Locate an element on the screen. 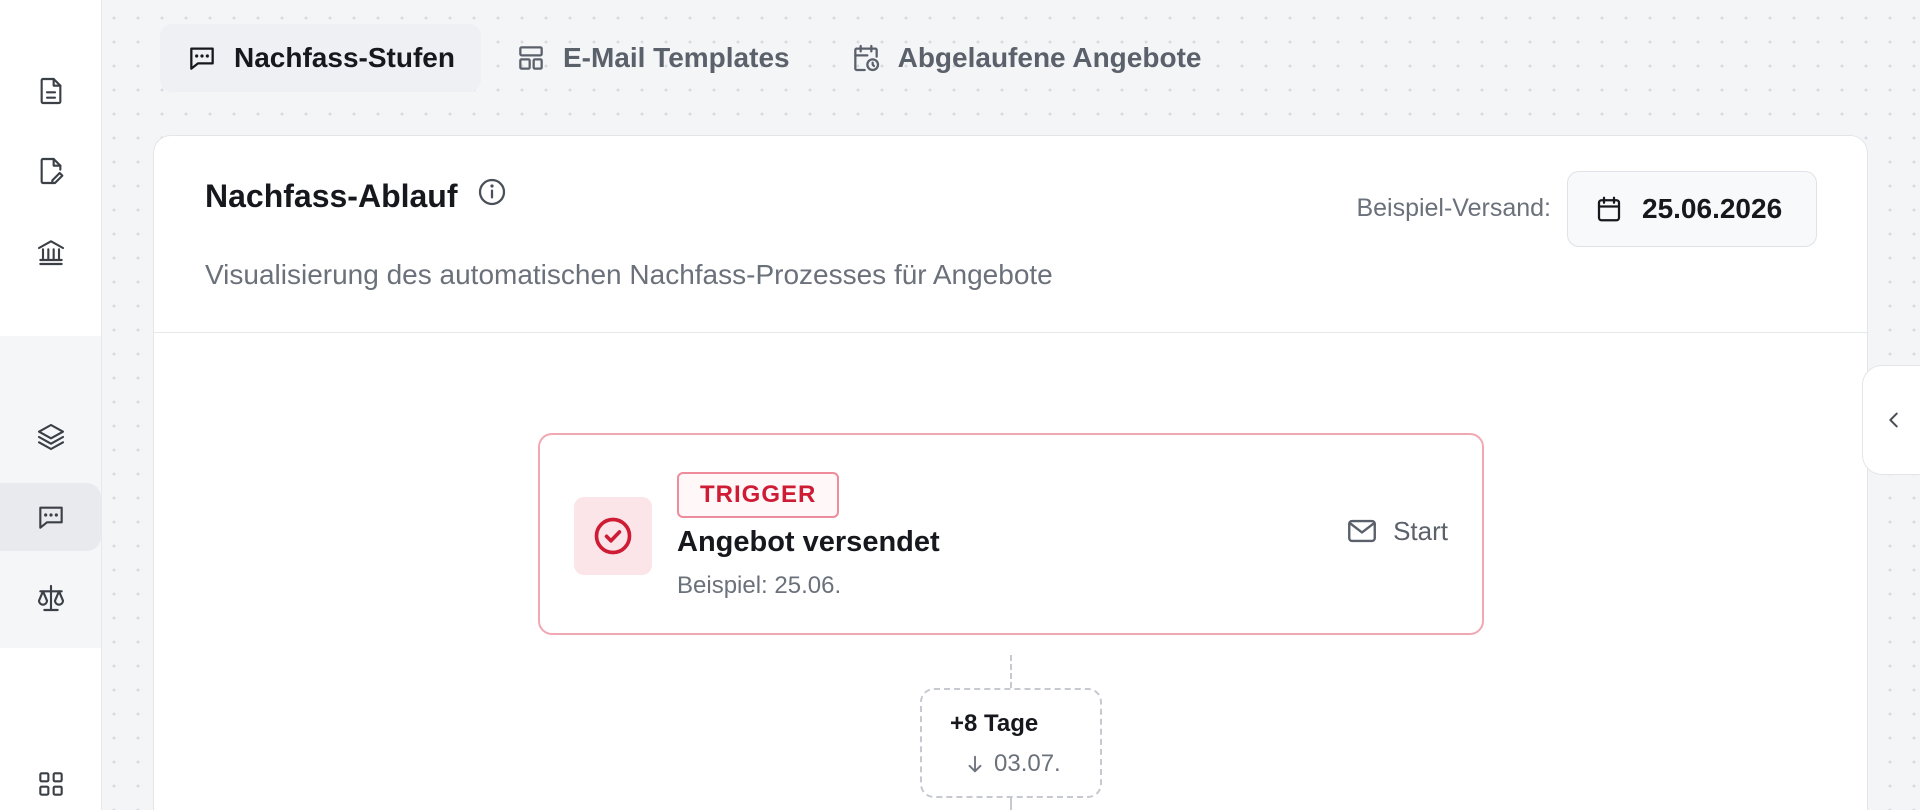  document-icon is located at coordinates (50, 91).